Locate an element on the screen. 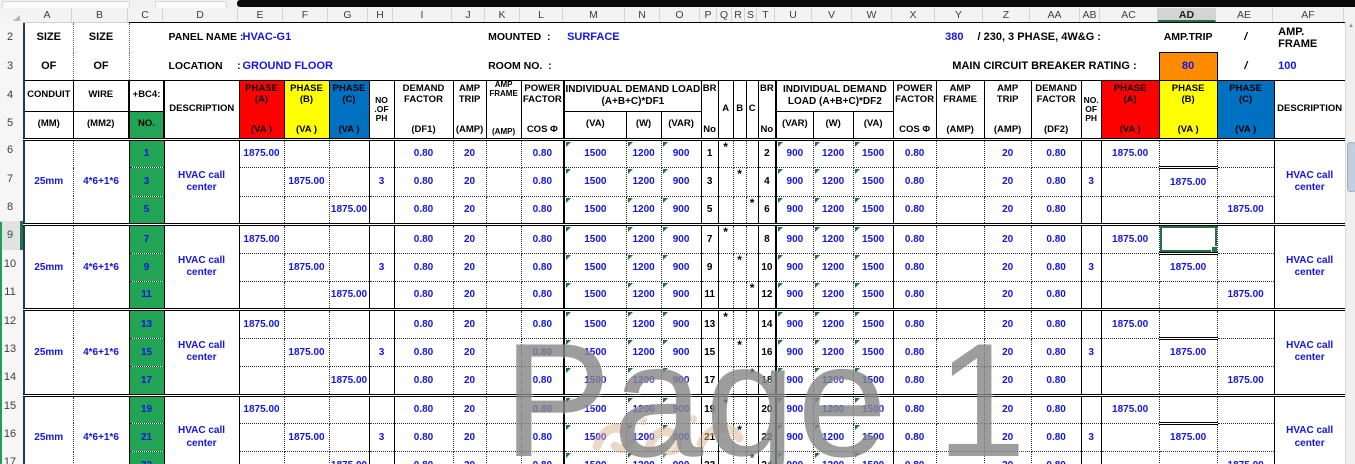 Image resolution: width=1355 pixels, height=464 pixels. cell-A15: 25mm is located at coordinates (49, 429).